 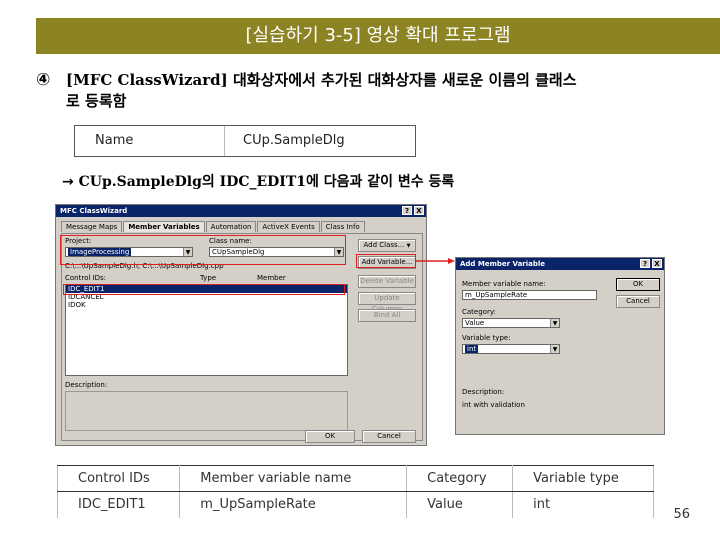 What do you see at coordinates (479, 312) in the screenshot?
I see `category-label: Category:` at bounding box center [479, 312].